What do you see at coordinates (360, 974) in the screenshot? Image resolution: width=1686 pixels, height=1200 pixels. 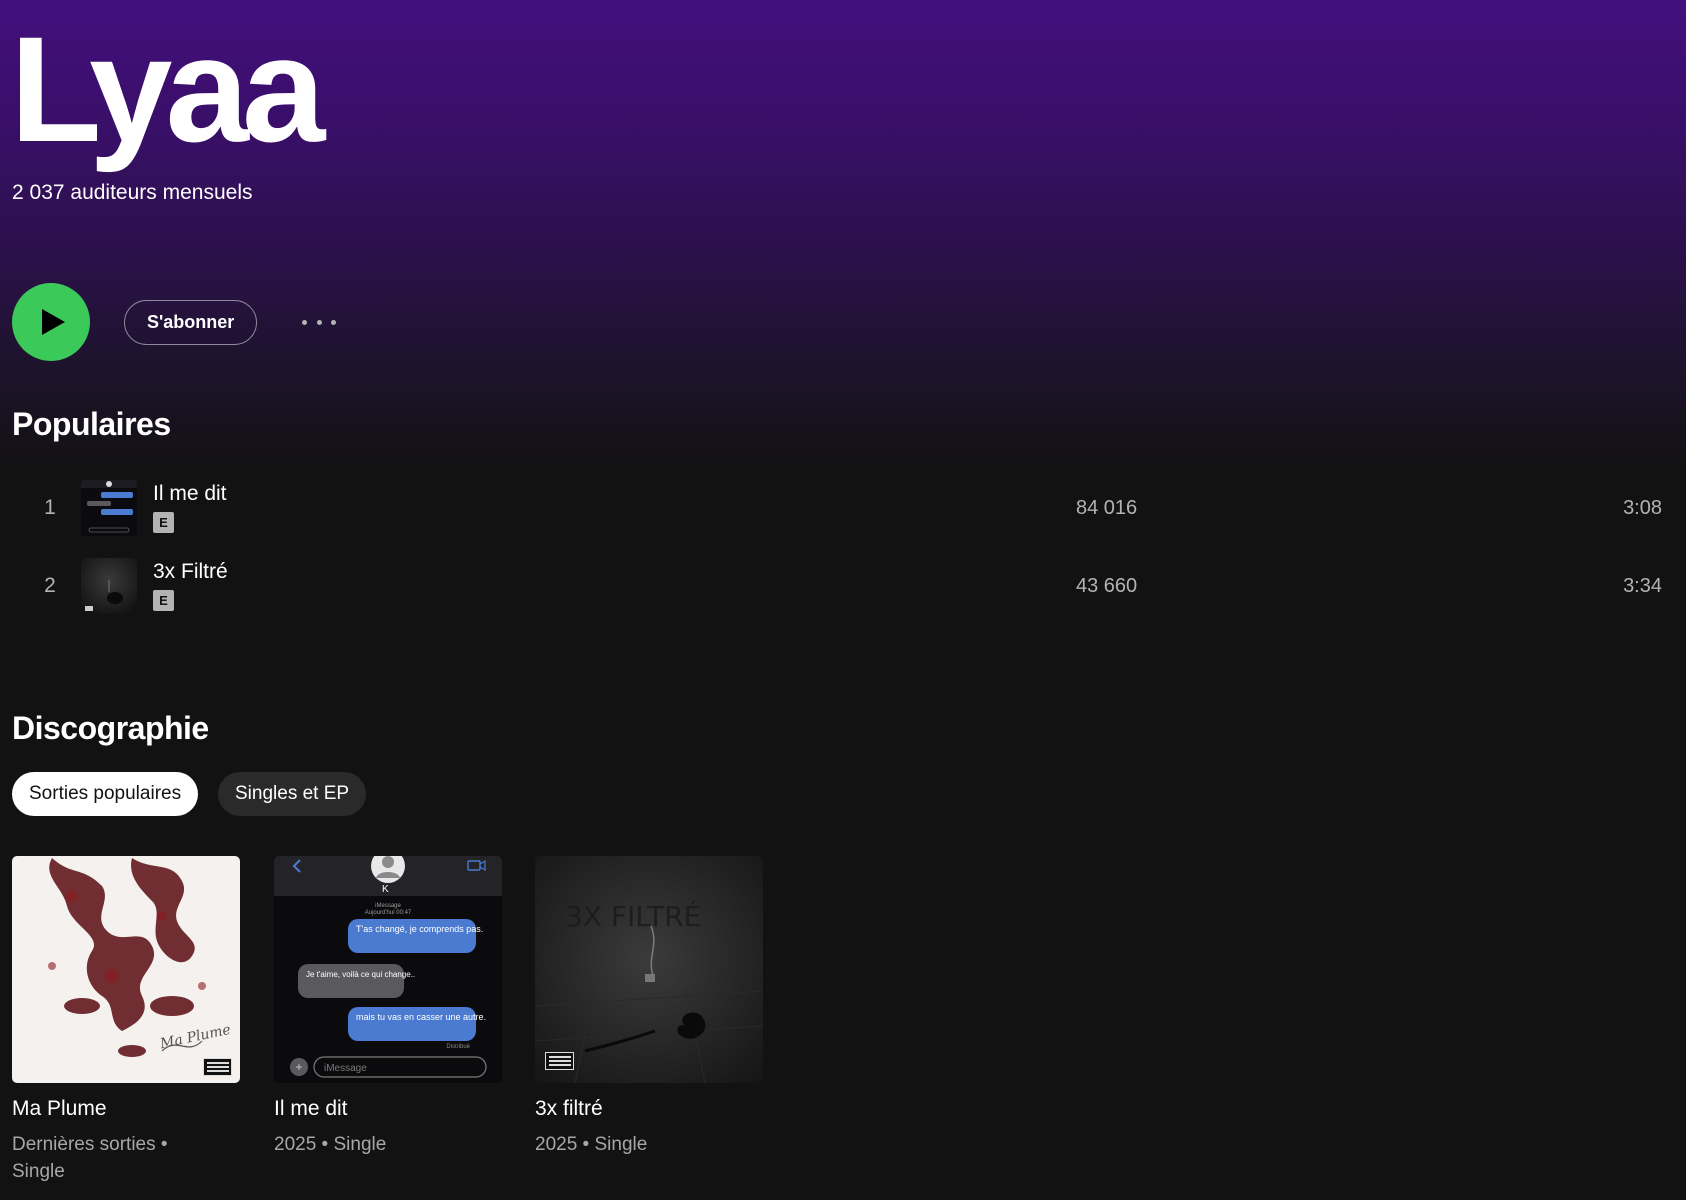 I see `svg-text:Je t'aime, voilà ce qui change: Je t'aime, voilà ce qui change..` at bounding box center [360, 974].